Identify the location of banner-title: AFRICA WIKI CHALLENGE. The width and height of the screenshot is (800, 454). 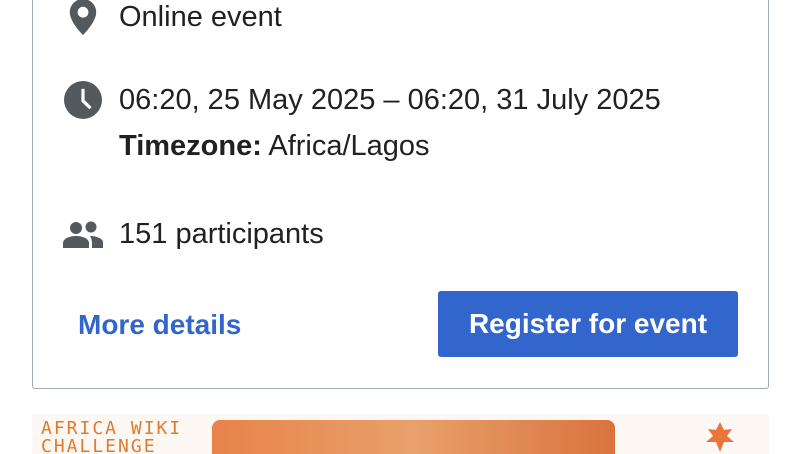
(112, 436).